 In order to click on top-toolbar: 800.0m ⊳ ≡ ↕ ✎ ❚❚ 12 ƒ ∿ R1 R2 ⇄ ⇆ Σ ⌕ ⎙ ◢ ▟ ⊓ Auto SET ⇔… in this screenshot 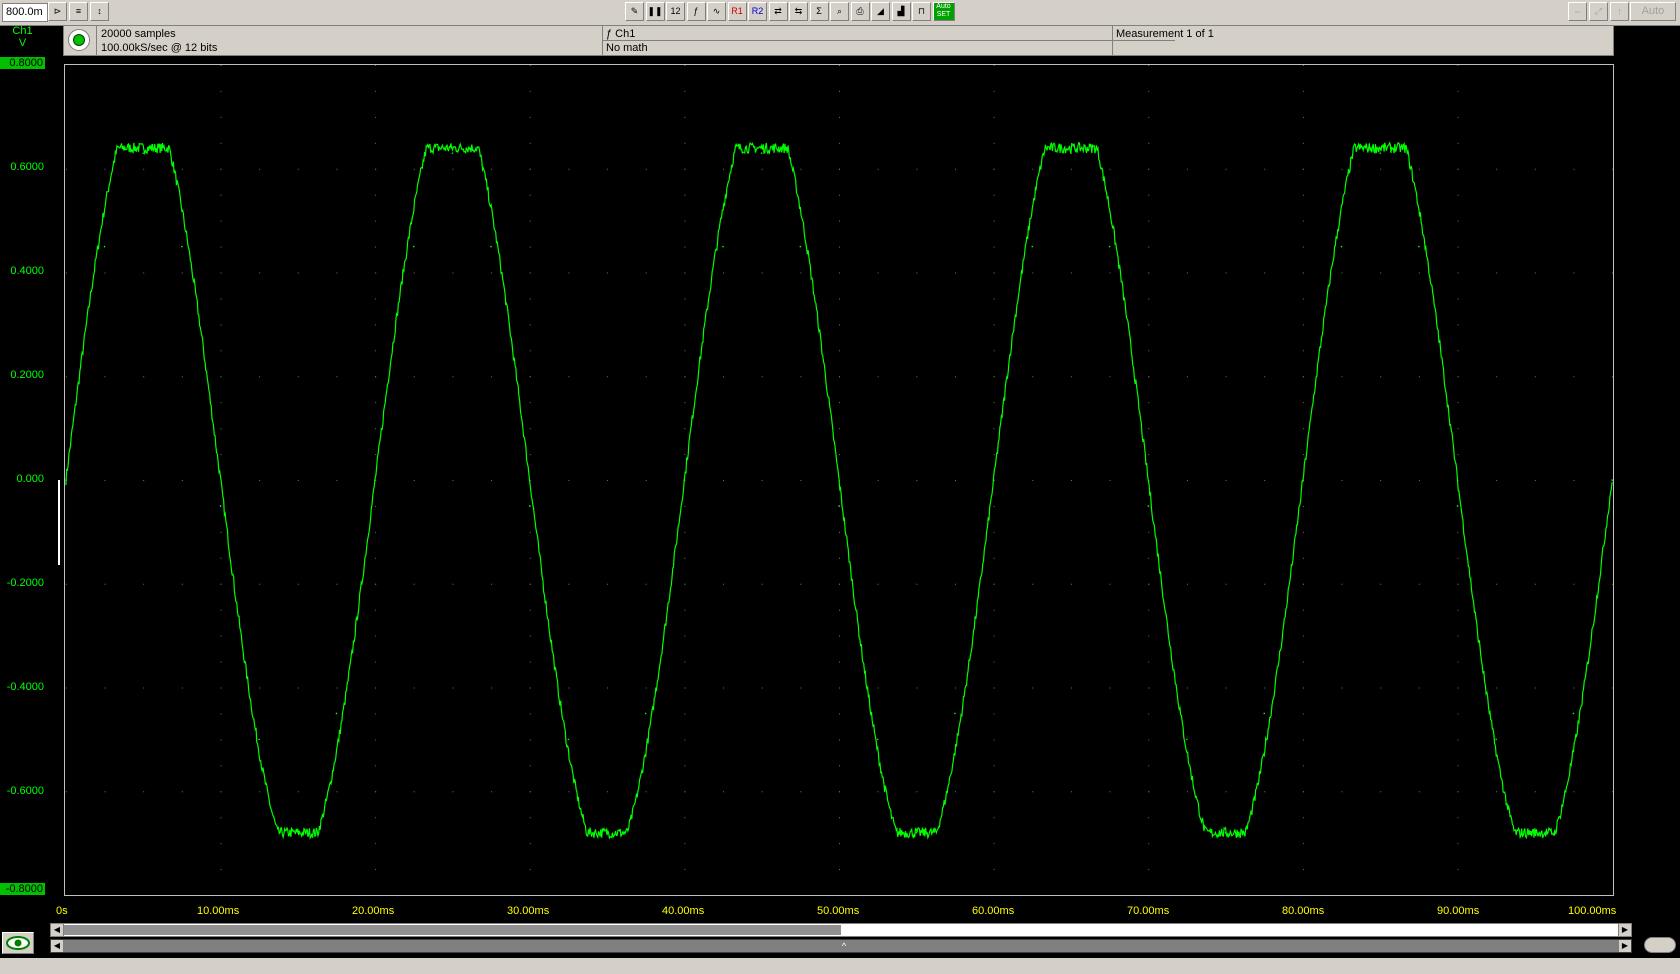, I will do `click(840, 13)`.